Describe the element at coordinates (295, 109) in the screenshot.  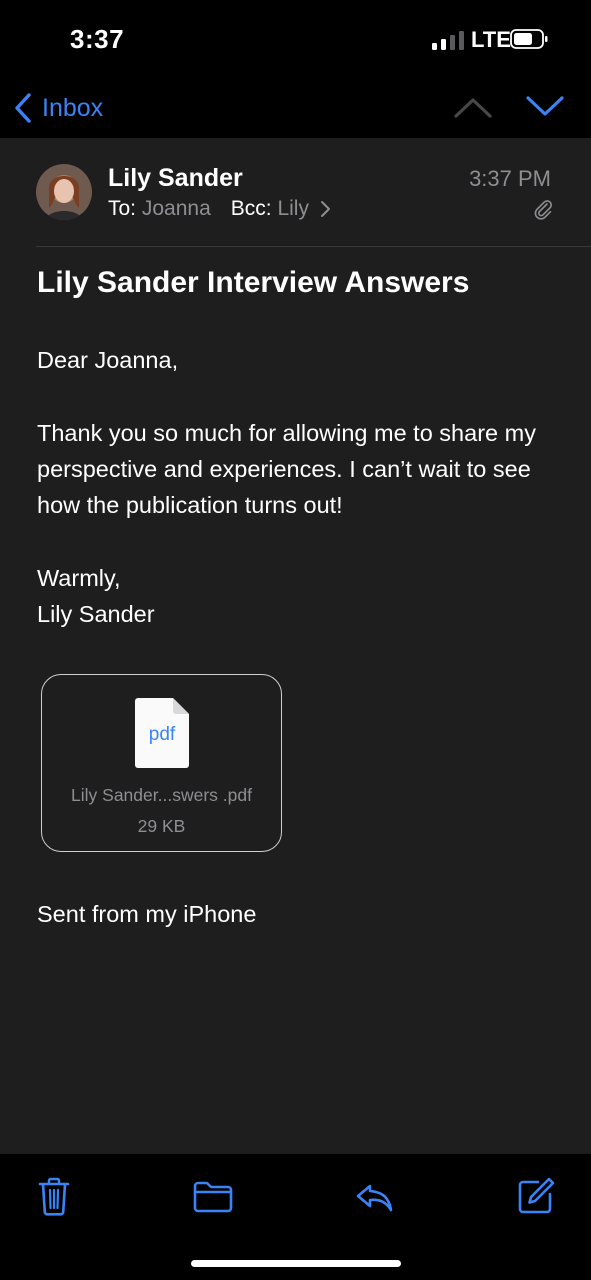
I see `navigation-bar: Inbox` at that location.